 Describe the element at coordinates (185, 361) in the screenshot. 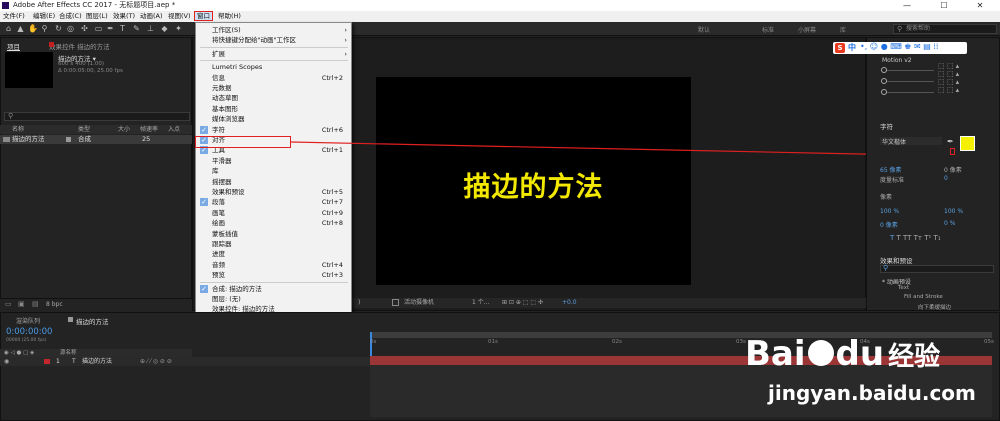

I see `layer-row: ◉ 1 T 描边的方法 ⊕ ⁄ ⁄ ◎ ⊘ ⊘` at that location.